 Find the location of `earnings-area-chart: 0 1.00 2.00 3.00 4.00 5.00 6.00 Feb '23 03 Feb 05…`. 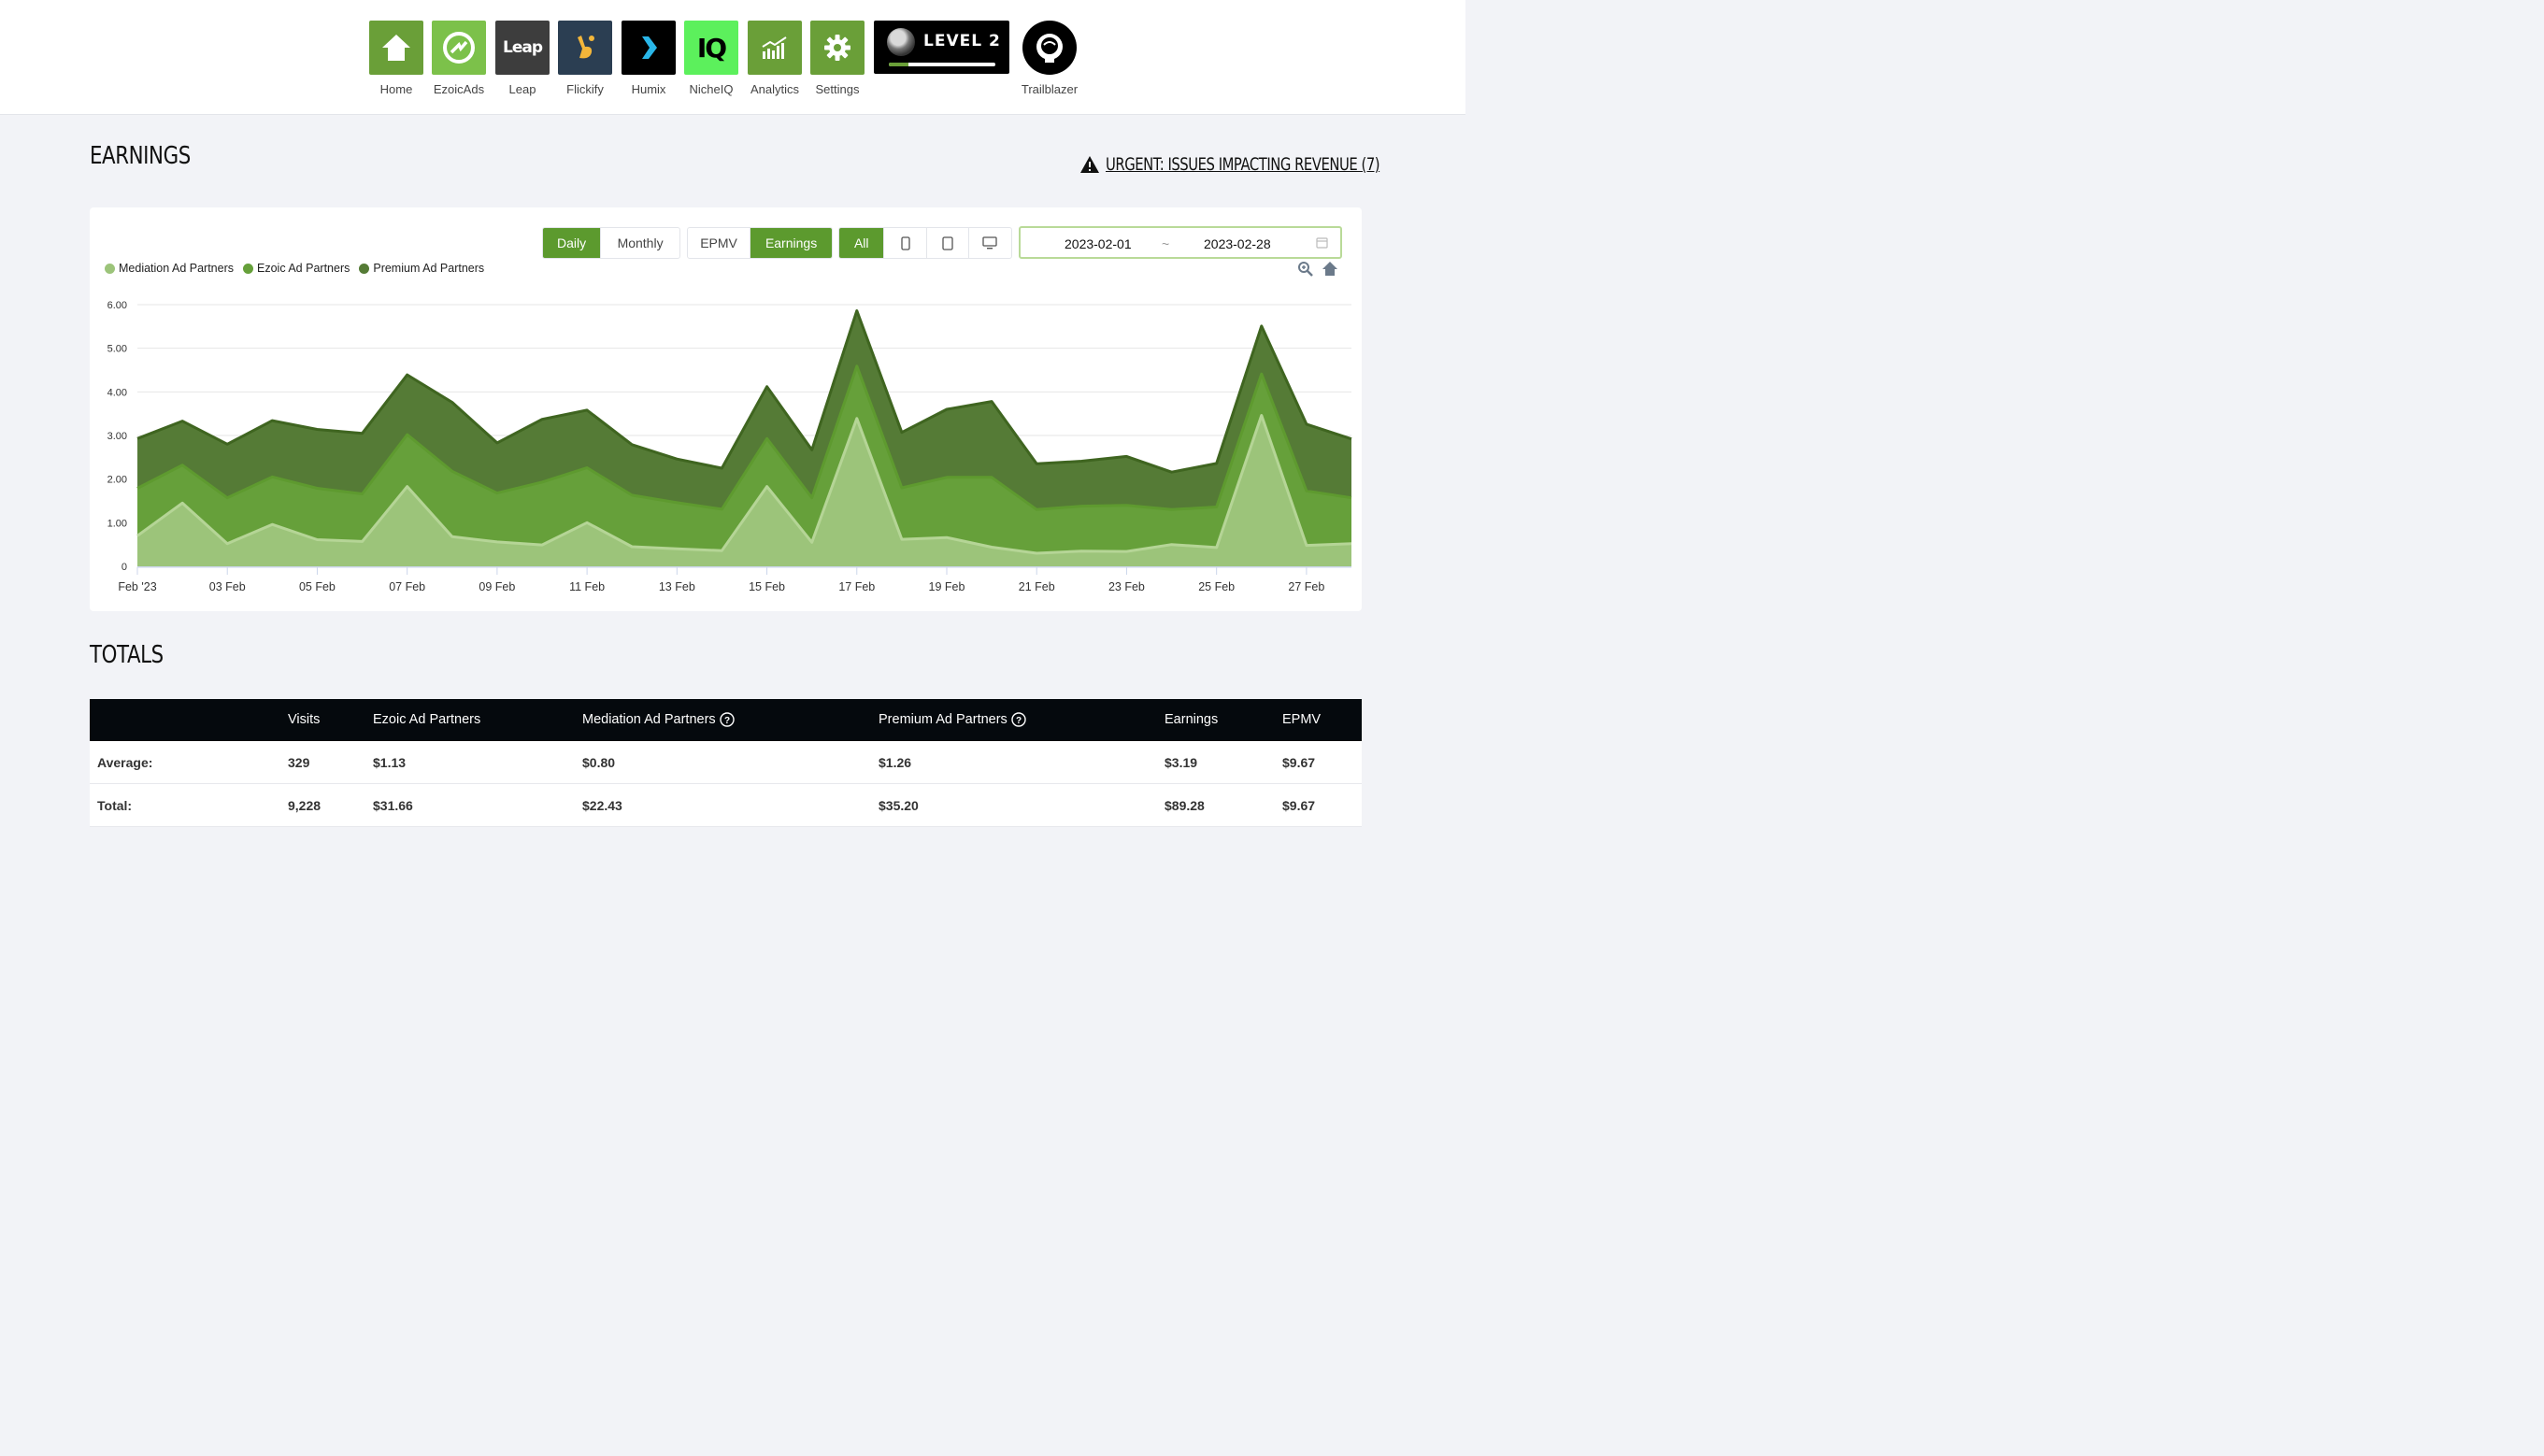

earnings-area-chart: 0 1.00 2.00 3.00 4.00 5.00 6.00 Feb '23 03 Feb 05… is located at coordinates (729, 446).